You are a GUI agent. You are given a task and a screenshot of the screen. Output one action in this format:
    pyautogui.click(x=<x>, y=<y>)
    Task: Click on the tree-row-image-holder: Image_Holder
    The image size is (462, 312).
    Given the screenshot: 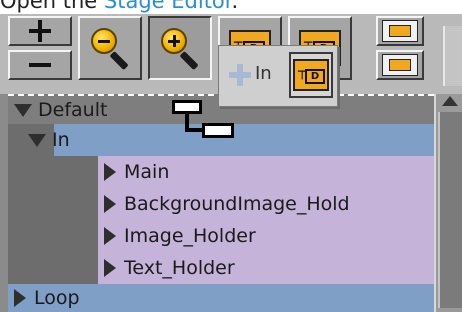 What is the action you would take?
    pyautogui.click(x=221, y=236)
    